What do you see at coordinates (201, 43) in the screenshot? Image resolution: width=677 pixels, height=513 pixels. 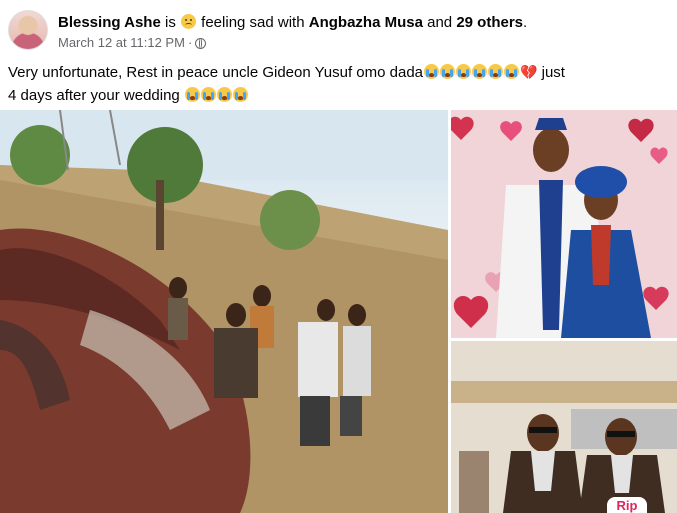 I see `globe-icon` at bounding box center [201, 43].